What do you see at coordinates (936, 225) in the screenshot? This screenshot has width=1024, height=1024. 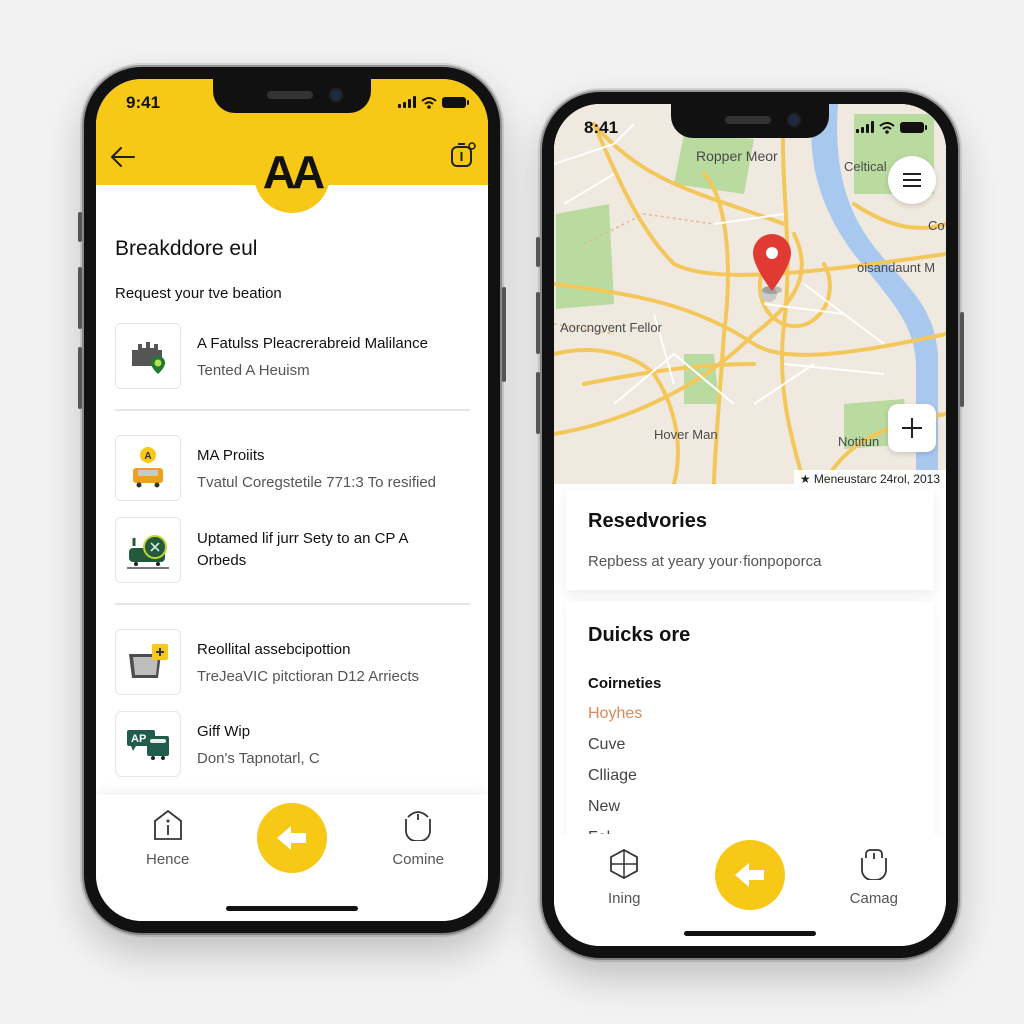 I see `map-label: Co` at bounding box center [936, 225].